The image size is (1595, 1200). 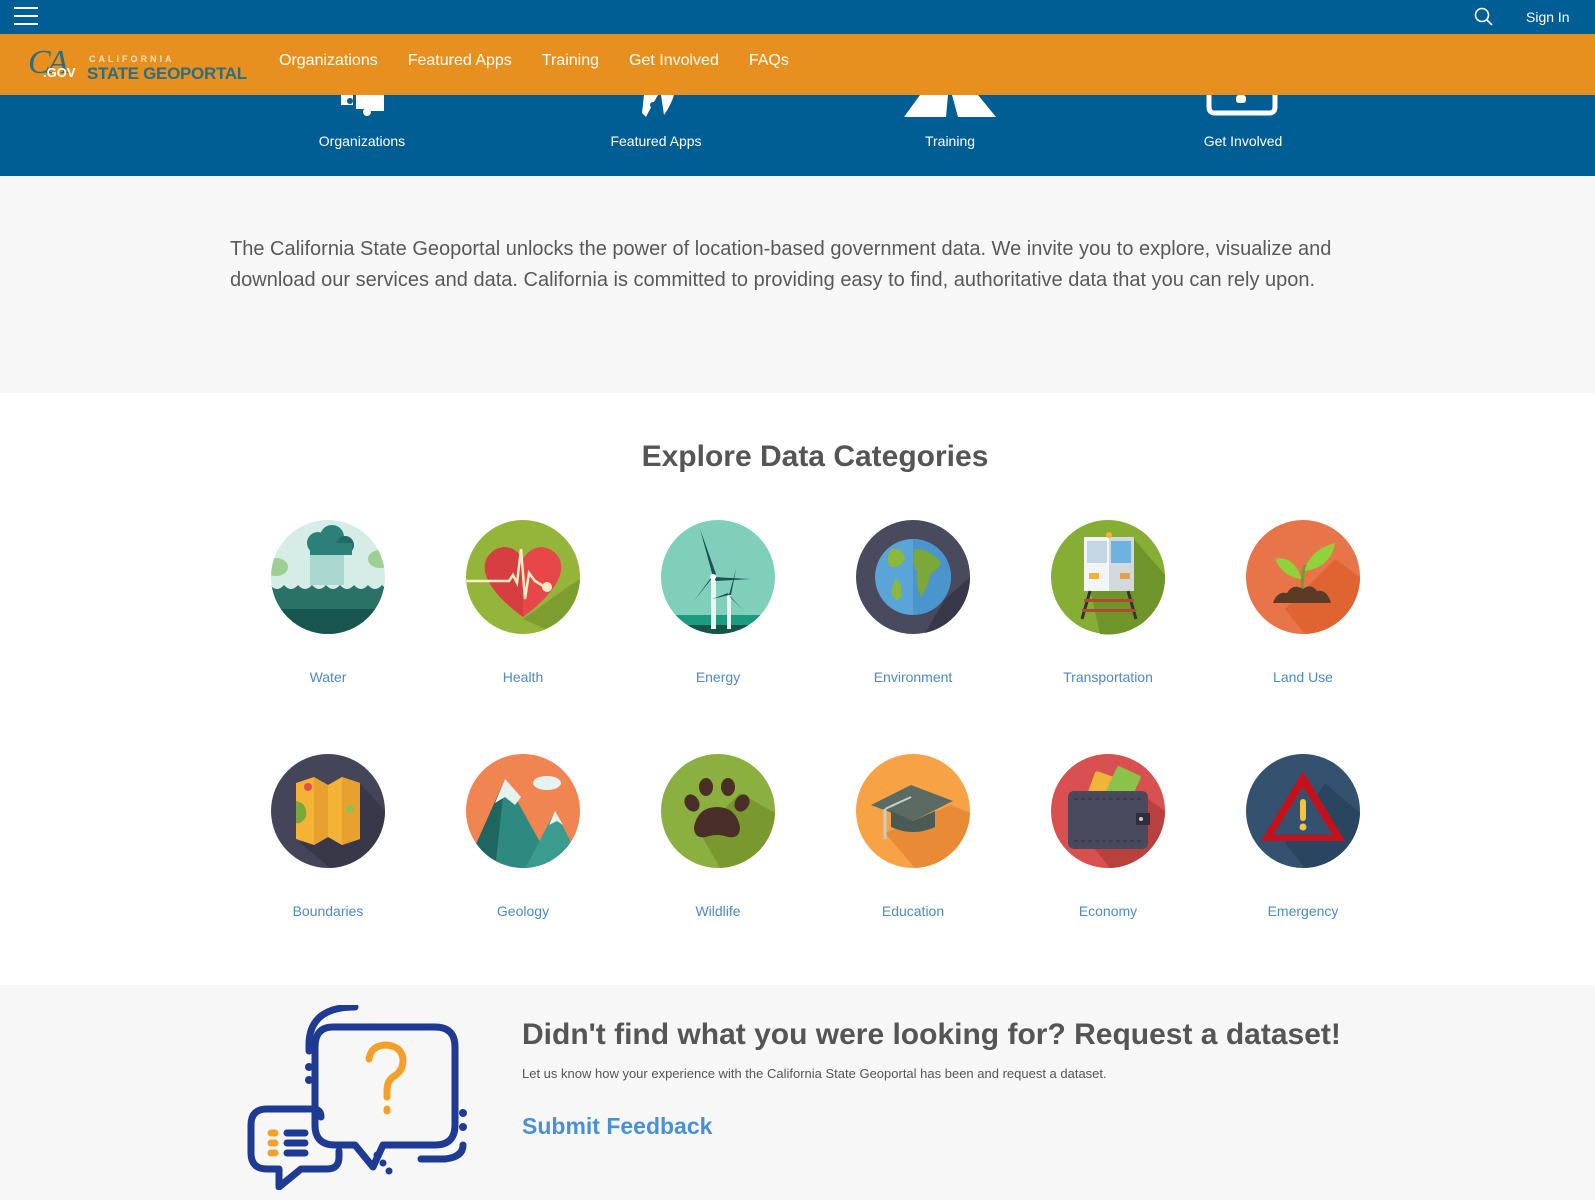 I want to click on puzzle-icon, so click(x=362, y=105).